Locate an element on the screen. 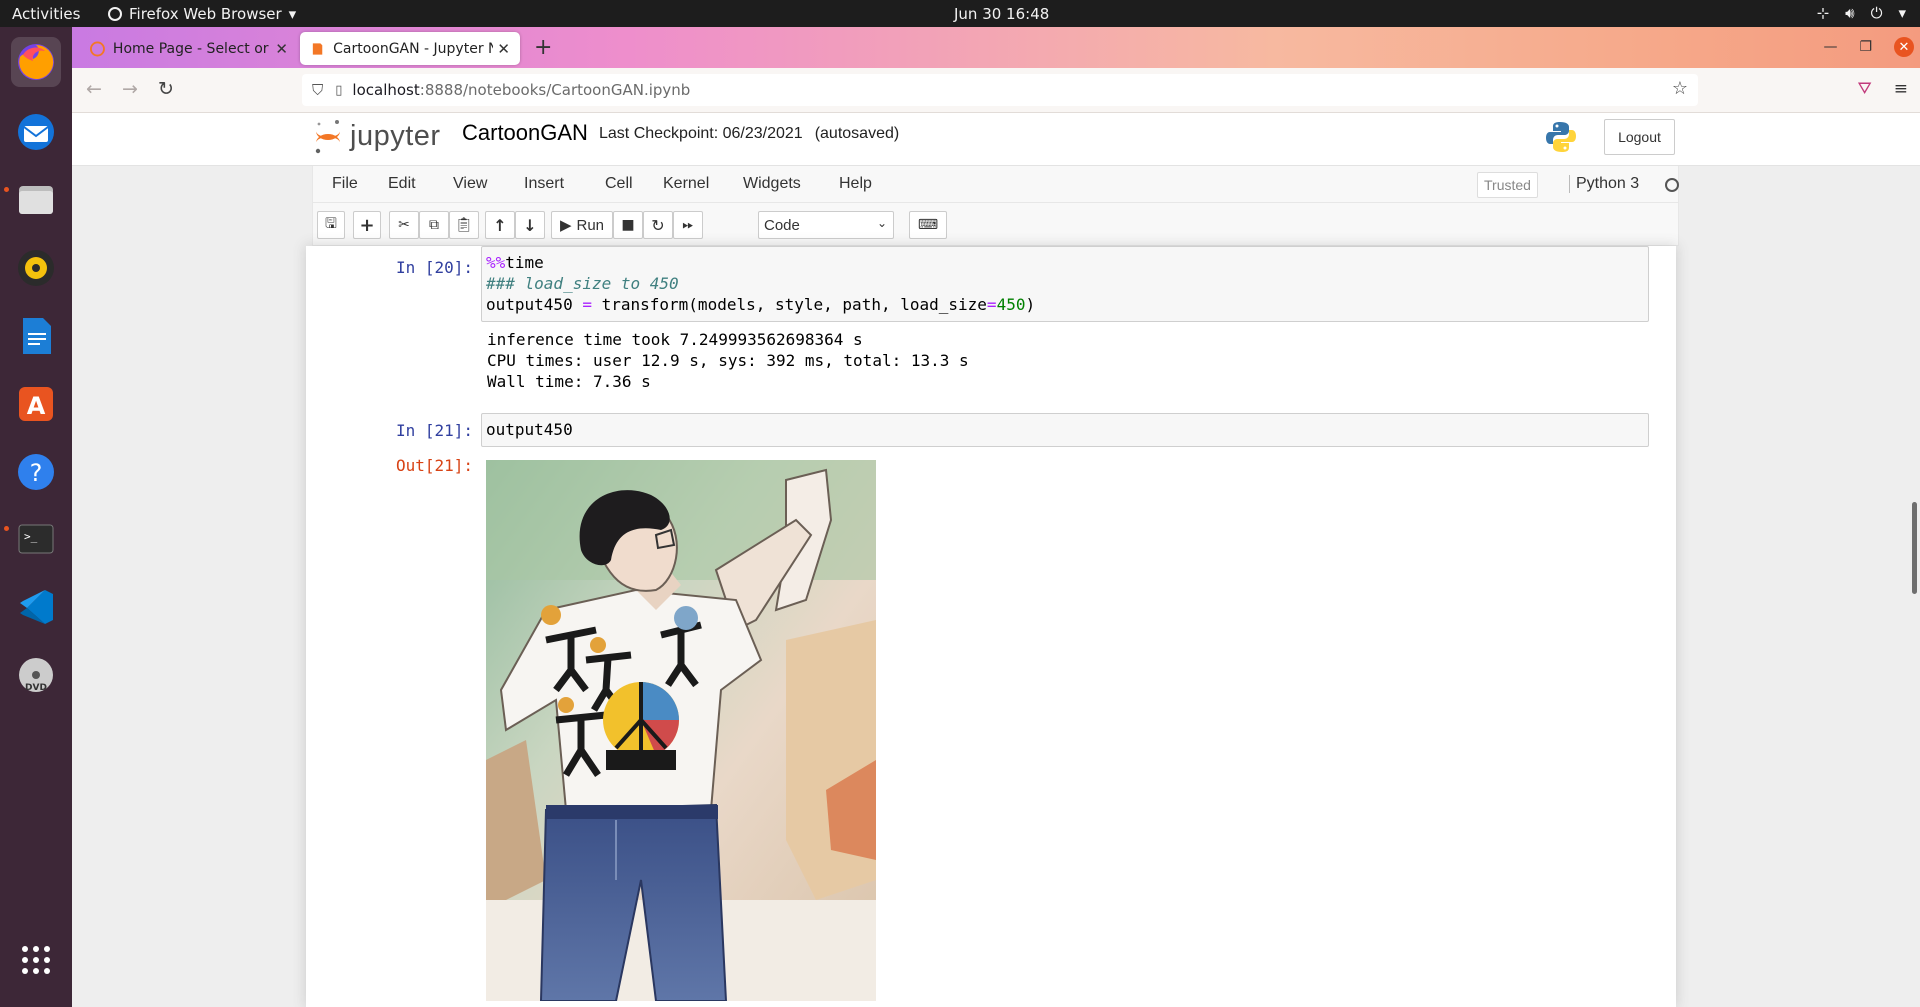 This screenshot has height=1007, width=1920. dock-files is located at coordinates (36, 200).